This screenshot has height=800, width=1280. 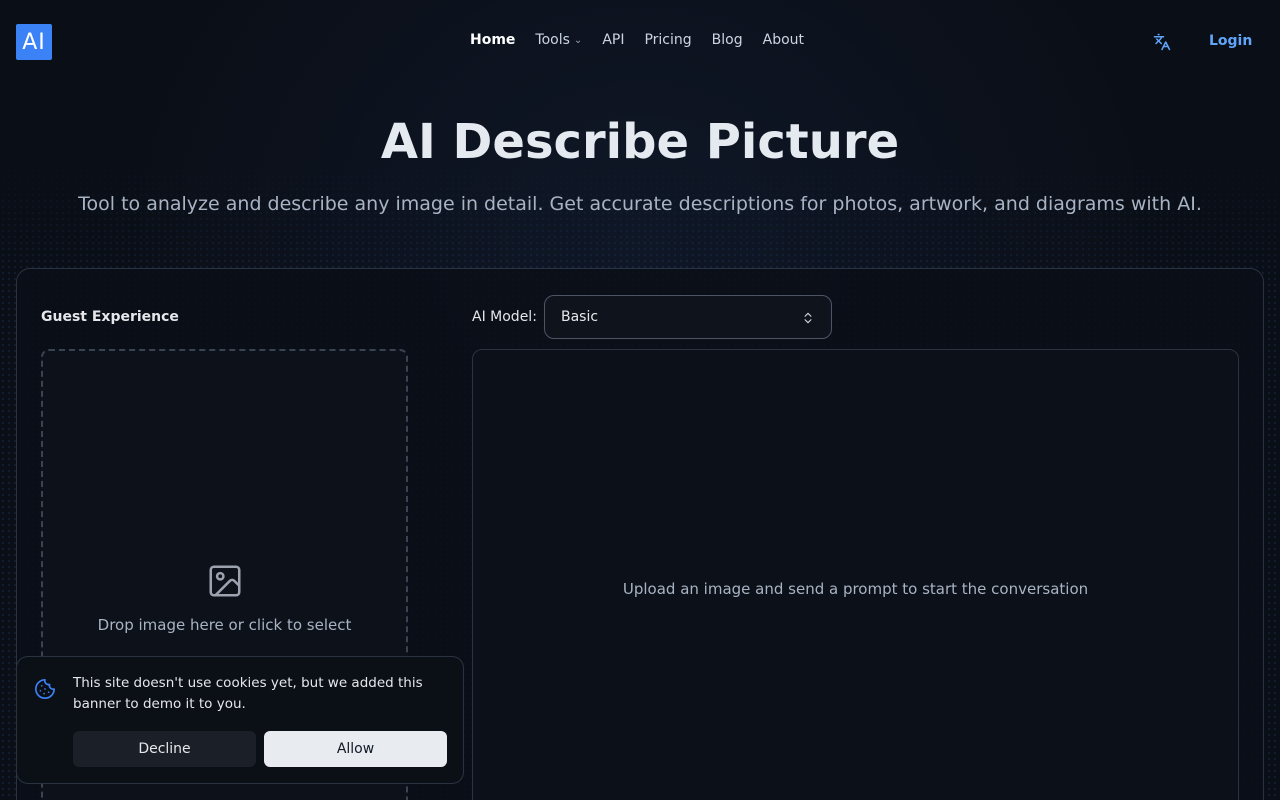 What do you see at coordinates (110, 317) in the screenshot?
I see `guest-experience-label: Guest Experience` at bounding box center [110, 317].